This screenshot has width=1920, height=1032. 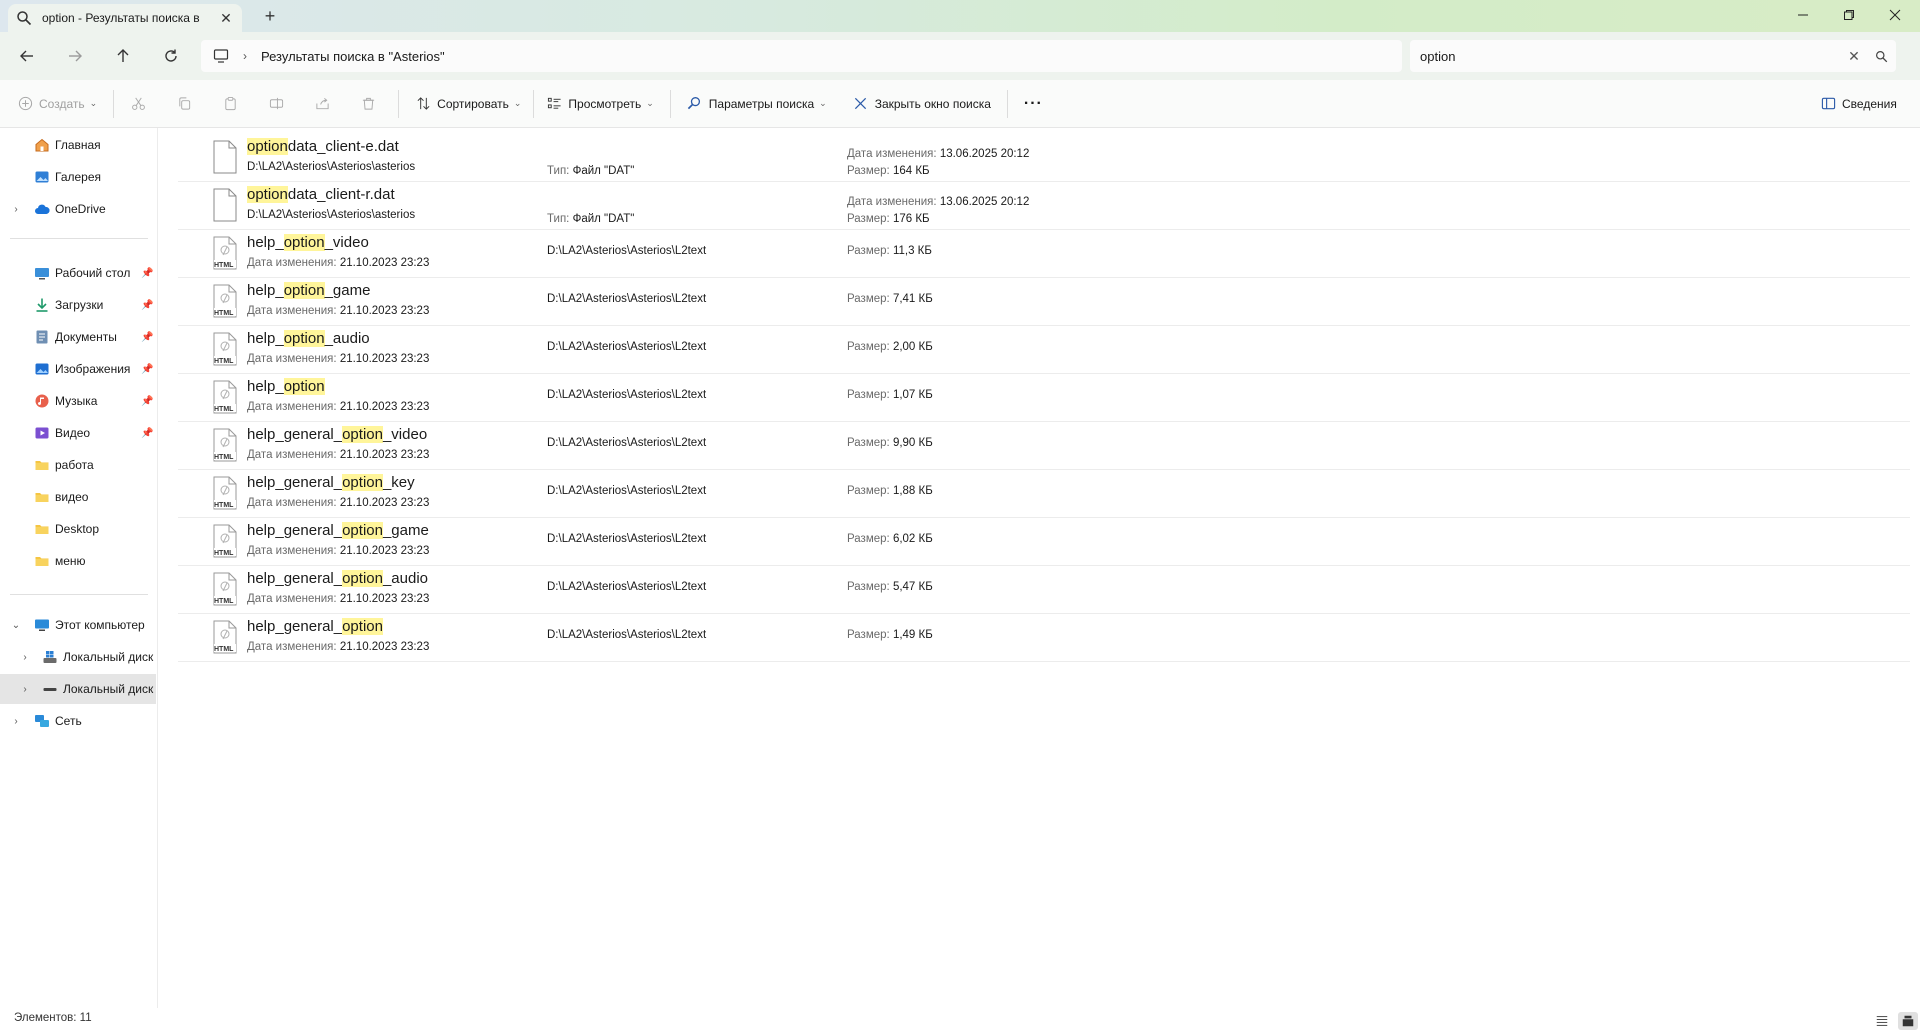 I want to click on back-button, so click(x=27, y=56).